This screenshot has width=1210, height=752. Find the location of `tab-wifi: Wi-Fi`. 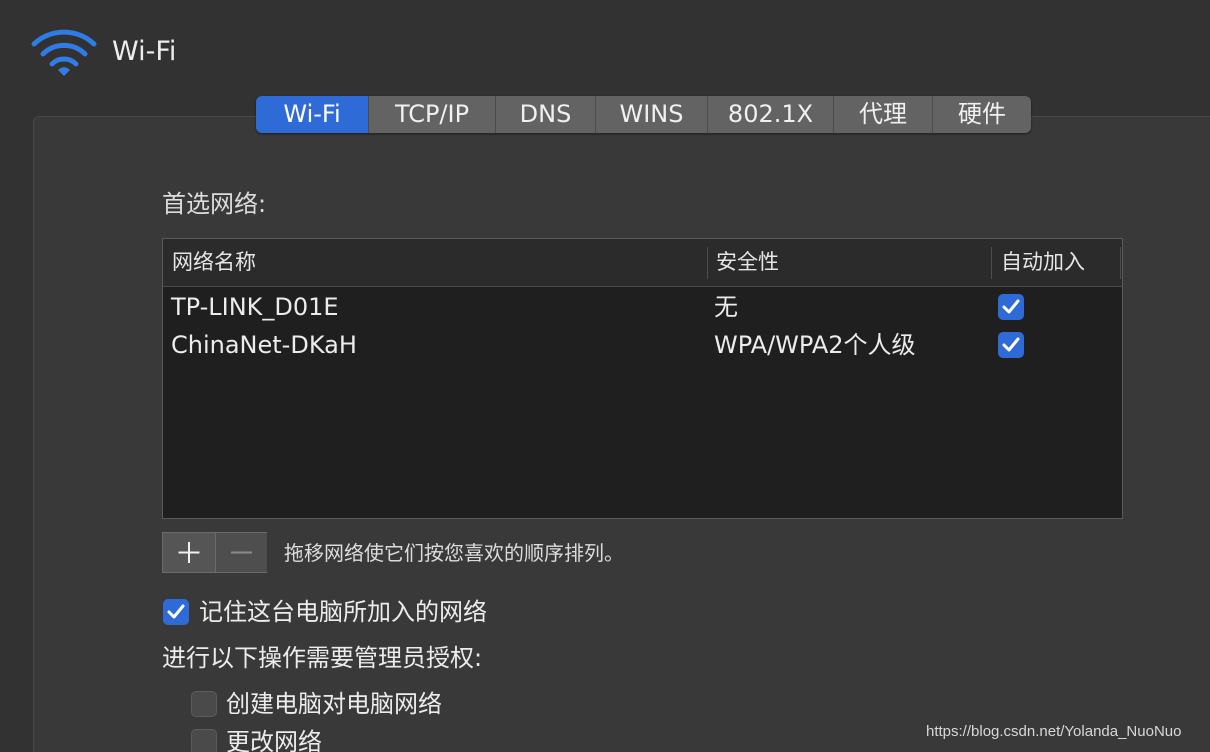

tab-wifi: Wi-Fi is located at coordinates (312, 114).